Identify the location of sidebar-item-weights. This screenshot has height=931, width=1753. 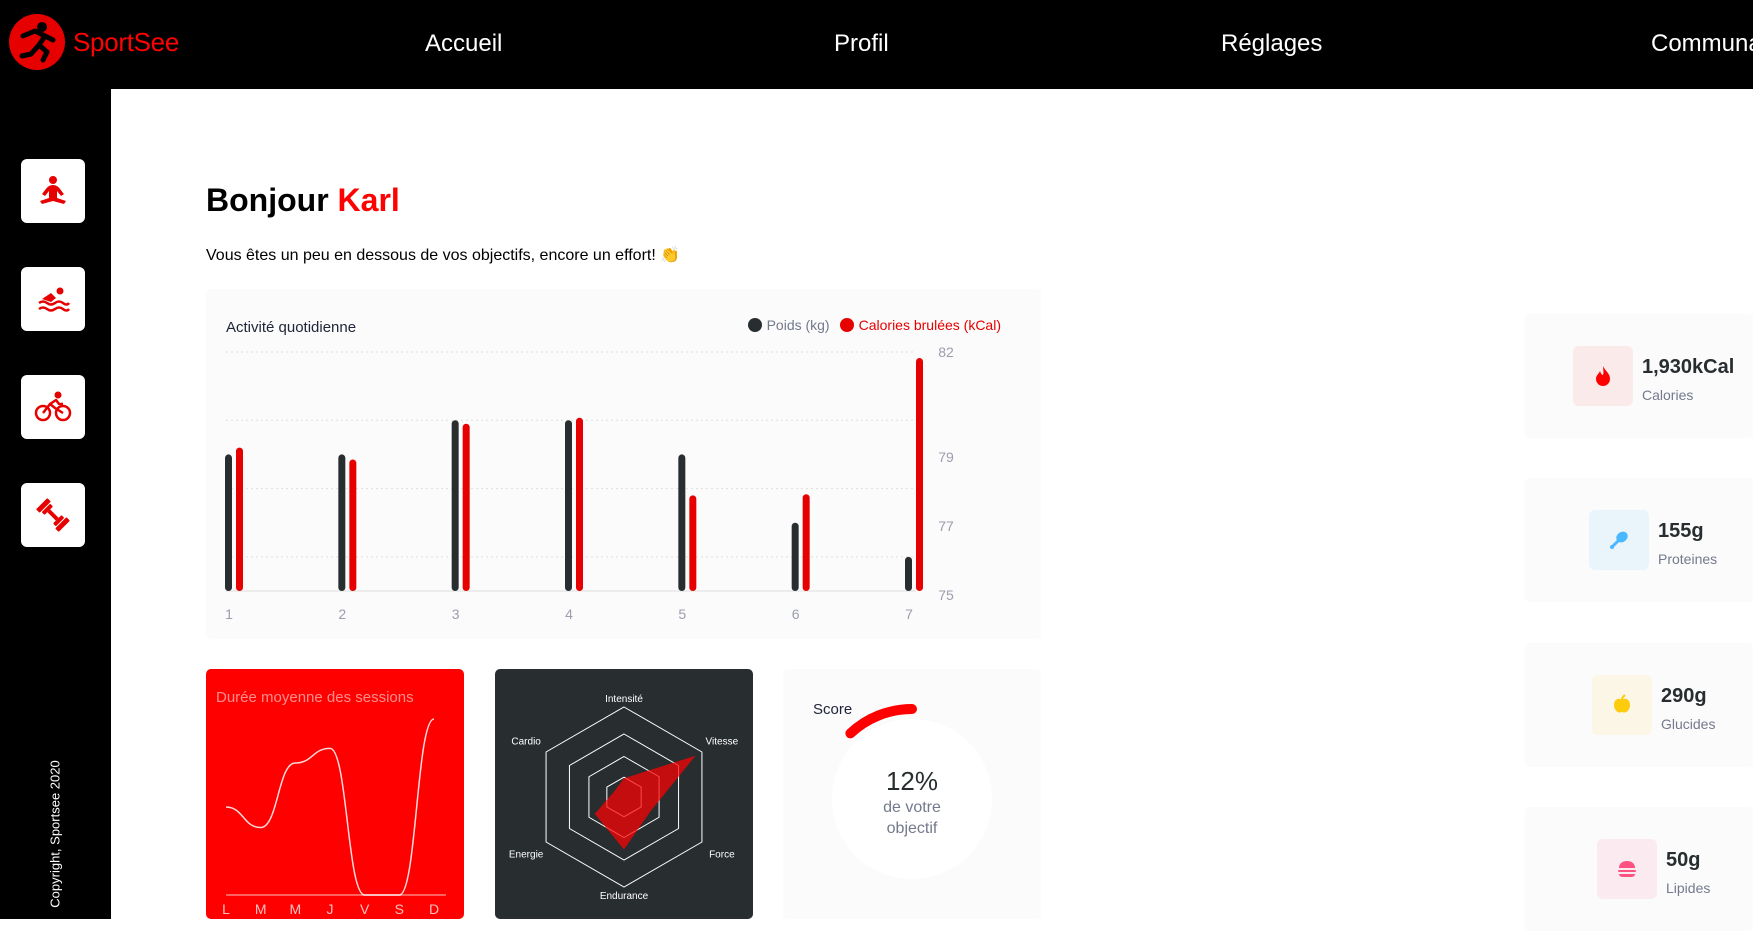
(53, 515).